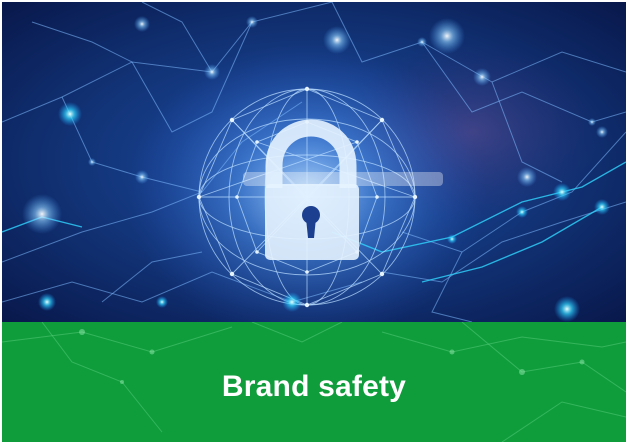 This screenshot has width=628, height=445. What do you see at coordinates (314, 386) in the screenshot?
I see `card-title: Brand safety` at bounding box center [314, 386].